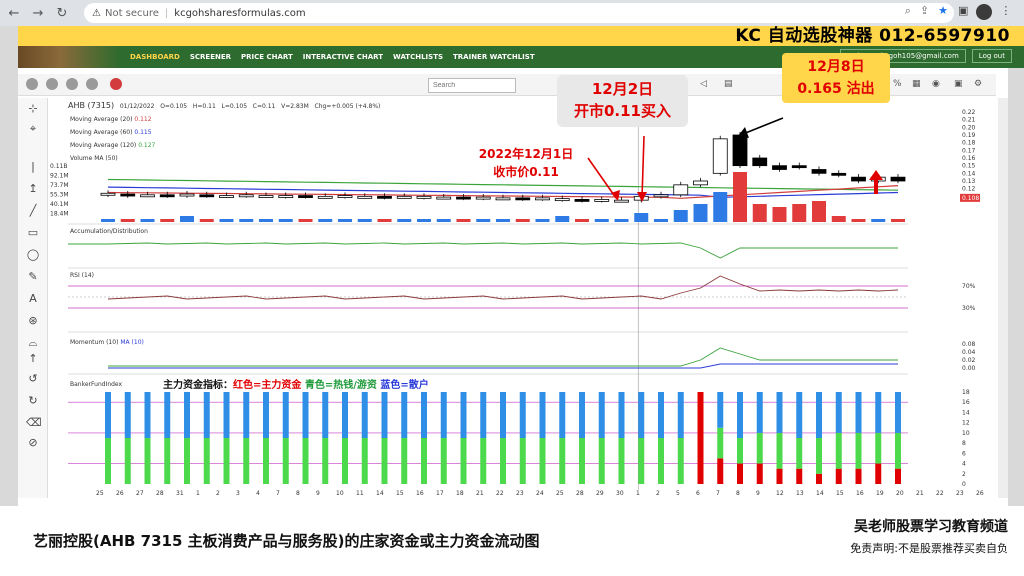 The width and height of the screenshot is (1024, 576). I want to click on menu-icon: ⋮, so click(1005, 12).